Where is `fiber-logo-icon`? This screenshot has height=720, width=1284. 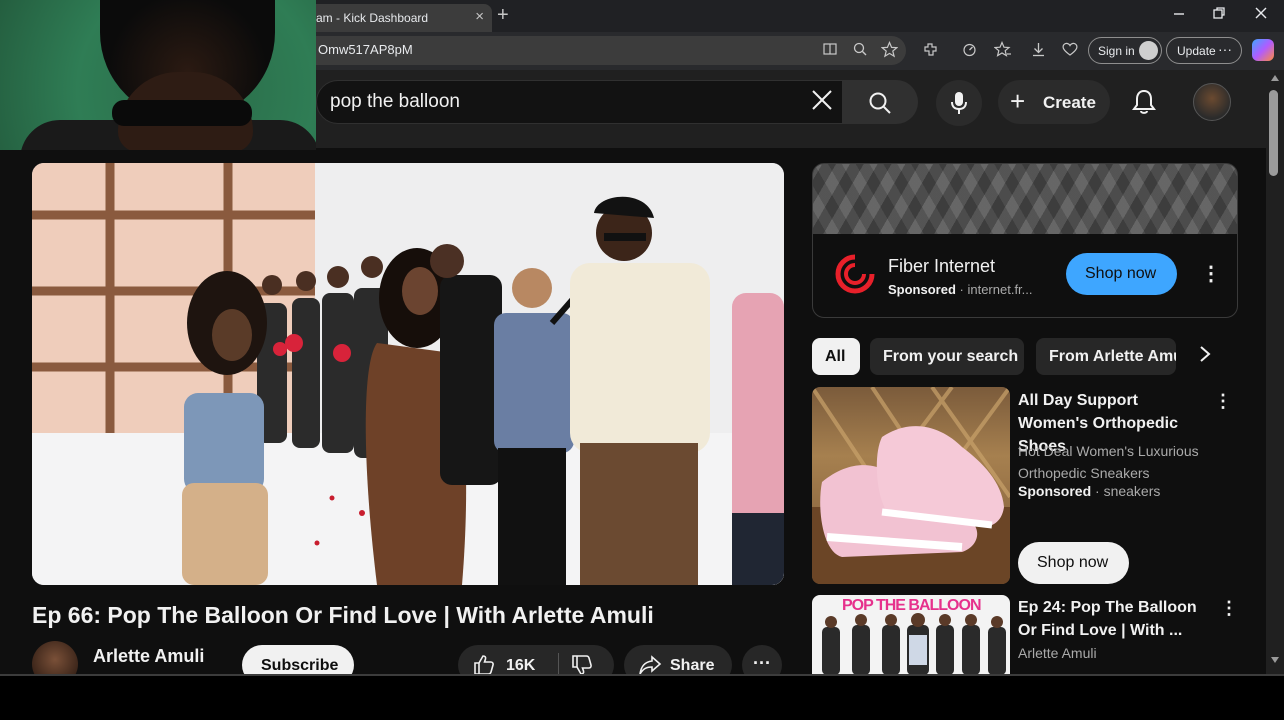
fiber-logo-icon is located at coordinates (855, 274).